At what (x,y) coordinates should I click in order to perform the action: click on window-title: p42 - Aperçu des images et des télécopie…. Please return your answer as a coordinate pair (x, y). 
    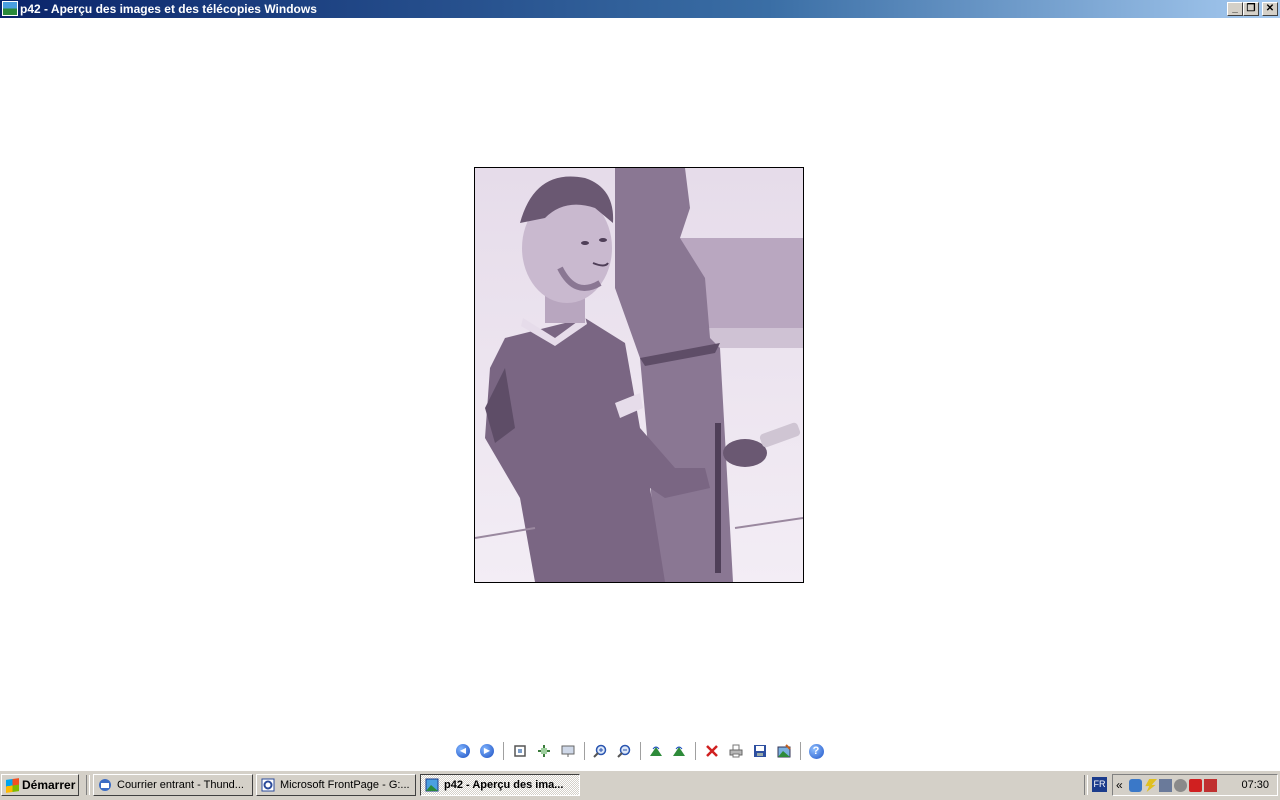
    Looking at the image, I should click on (168, 9).